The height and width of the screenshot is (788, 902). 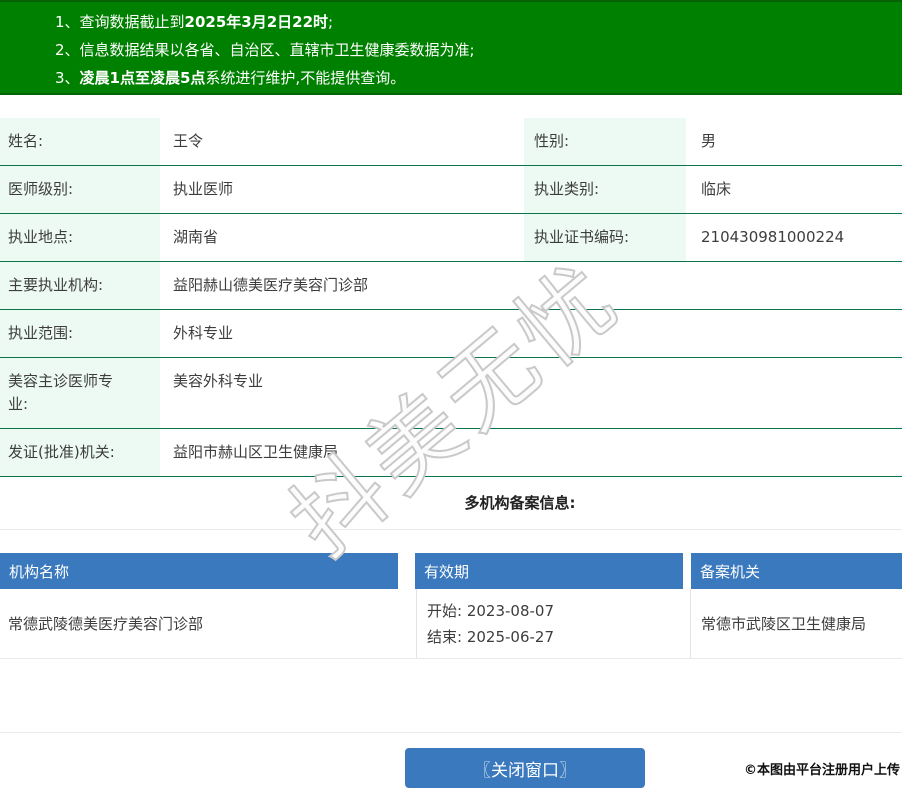 I want to click on info-value-cell: 益阳赫山德美医疗美容门诊部, so click(x=271, y=285).